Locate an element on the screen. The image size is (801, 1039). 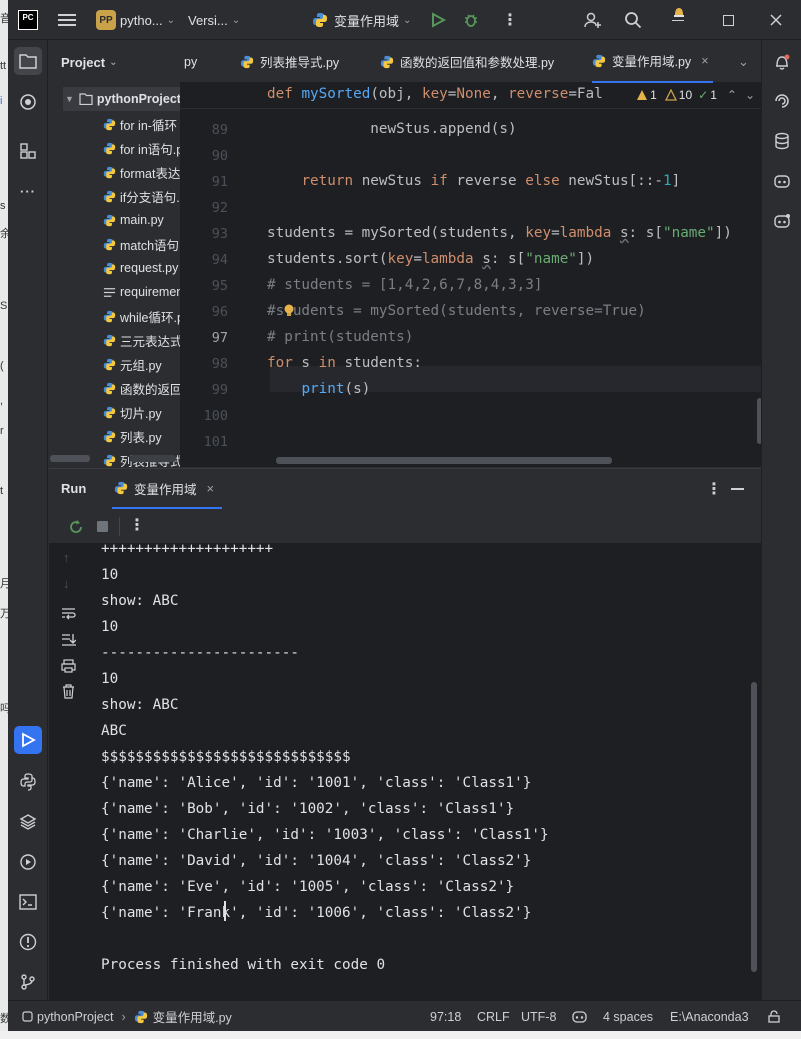
arrow-up-icon: ↑ is located at coordinates (66, 557).